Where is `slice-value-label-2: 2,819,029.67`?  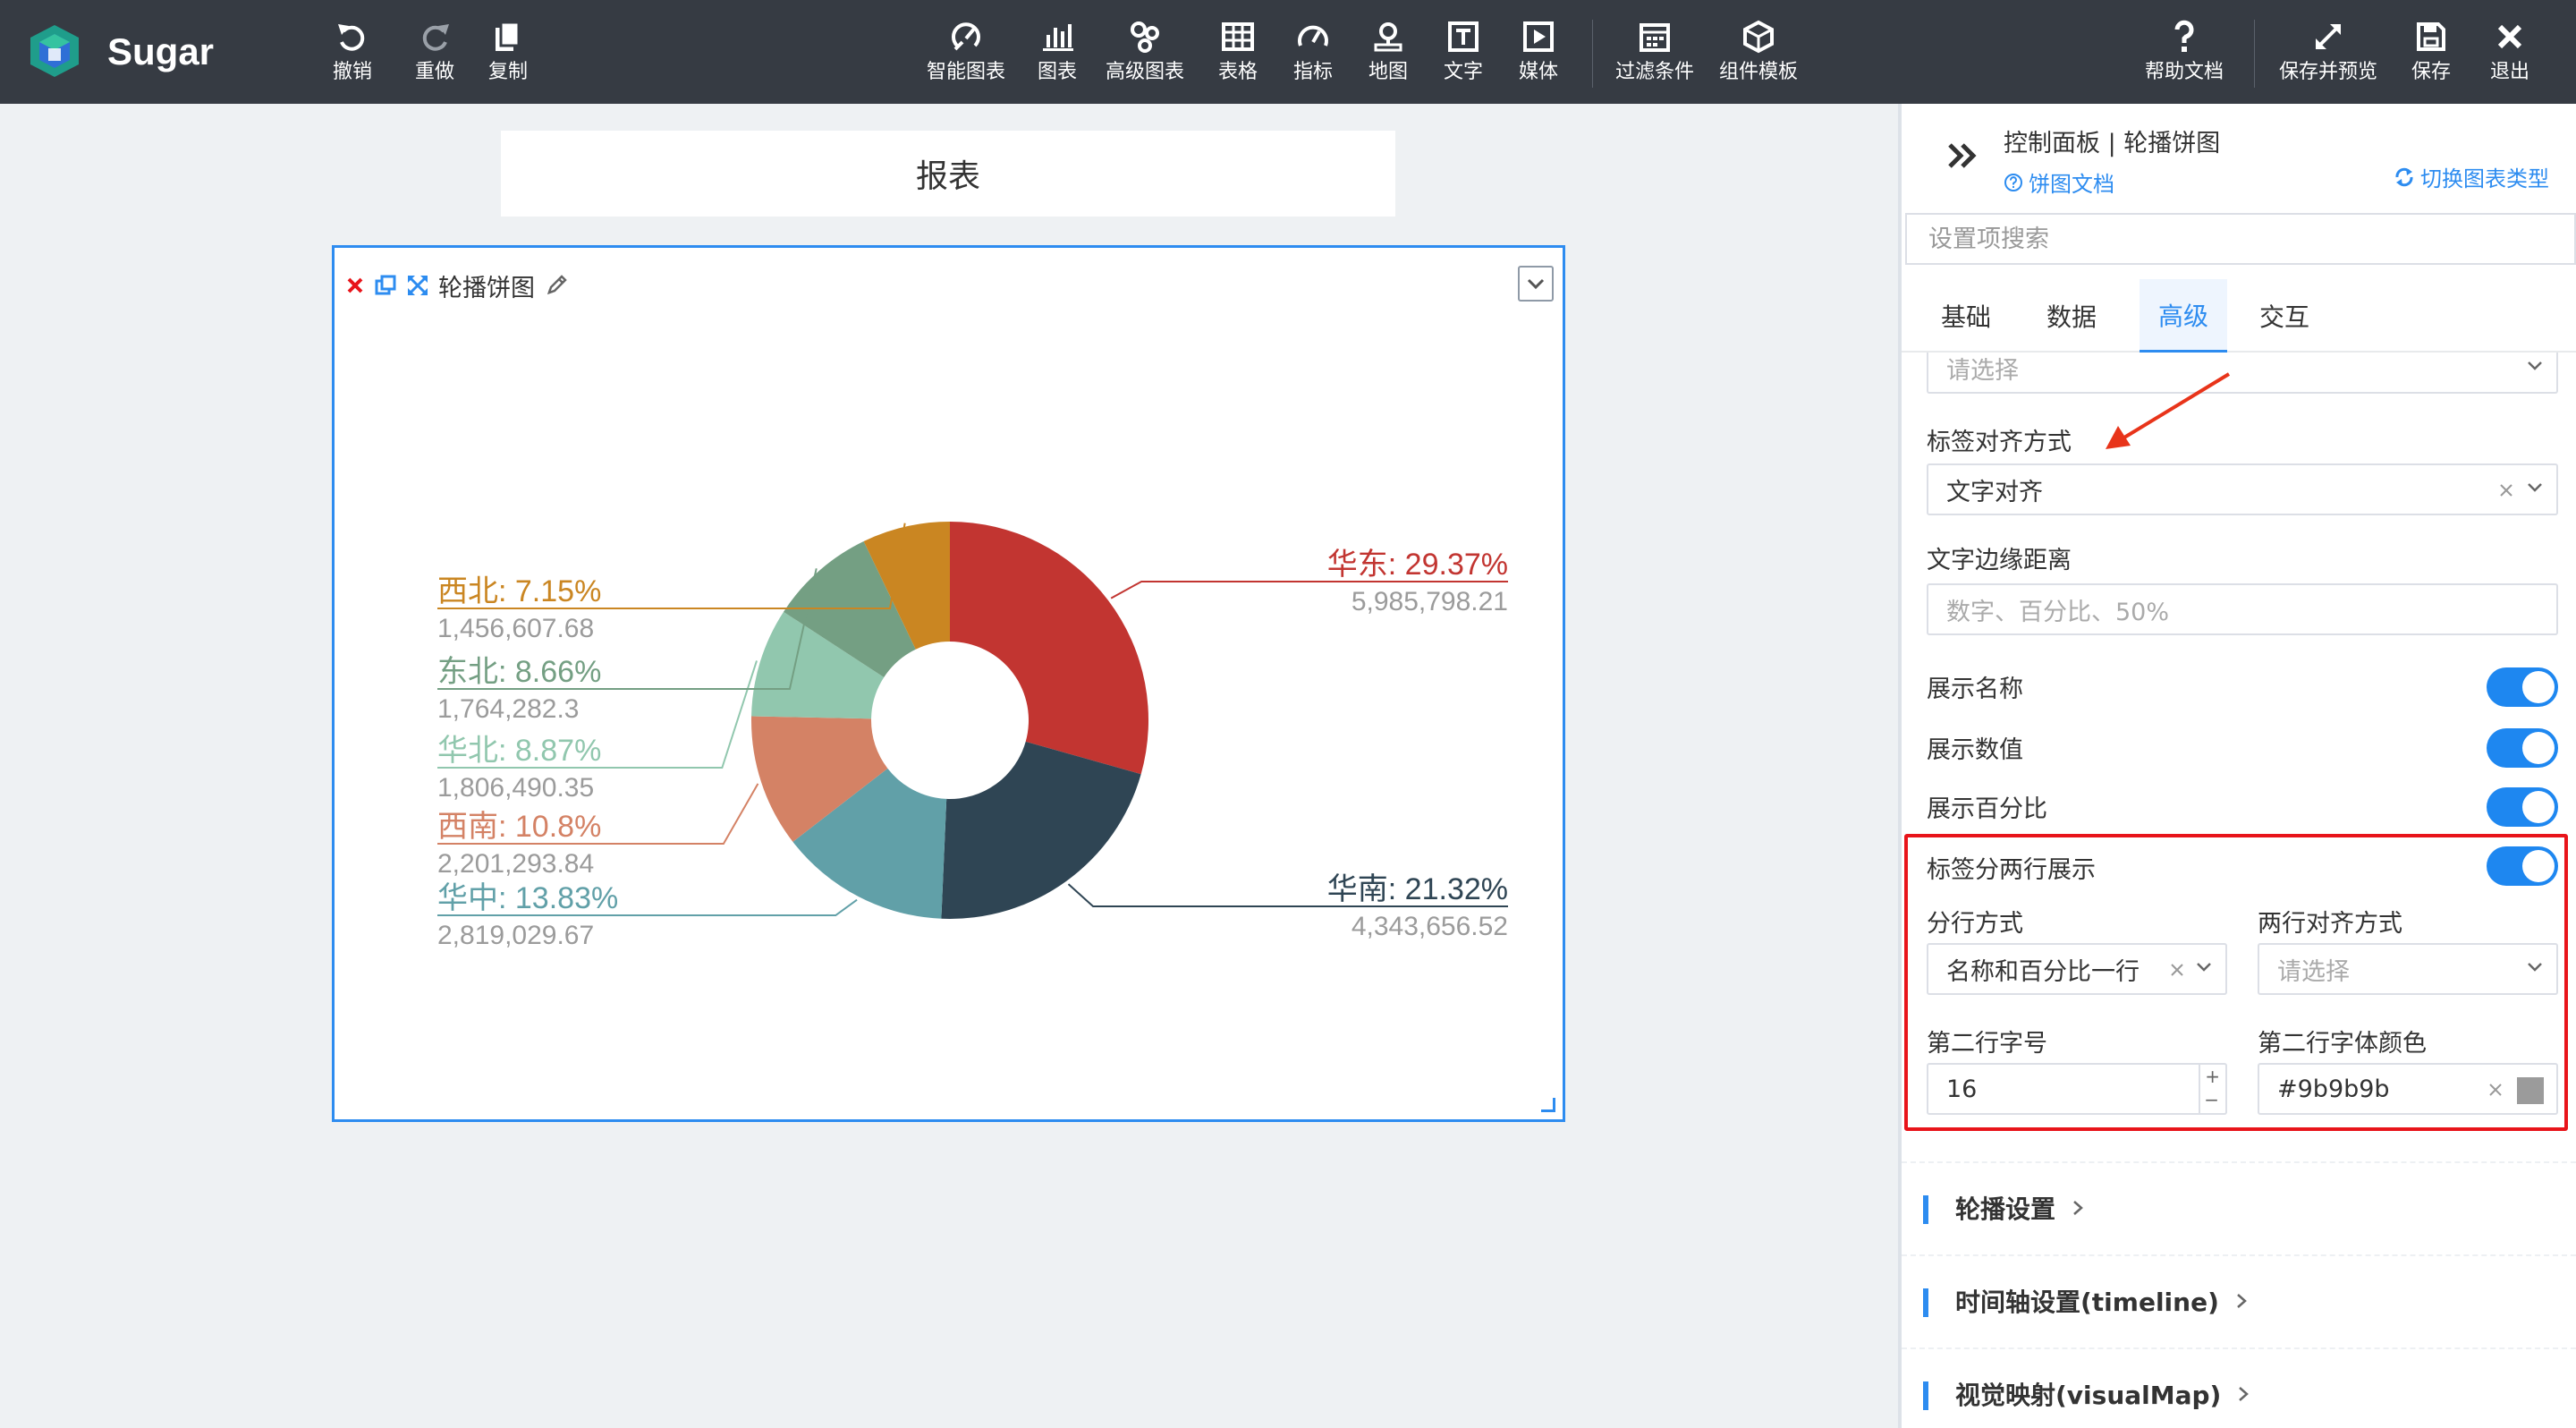
slice-value-label-2: 2,819,029.67 is located at coordinates (515, 935).